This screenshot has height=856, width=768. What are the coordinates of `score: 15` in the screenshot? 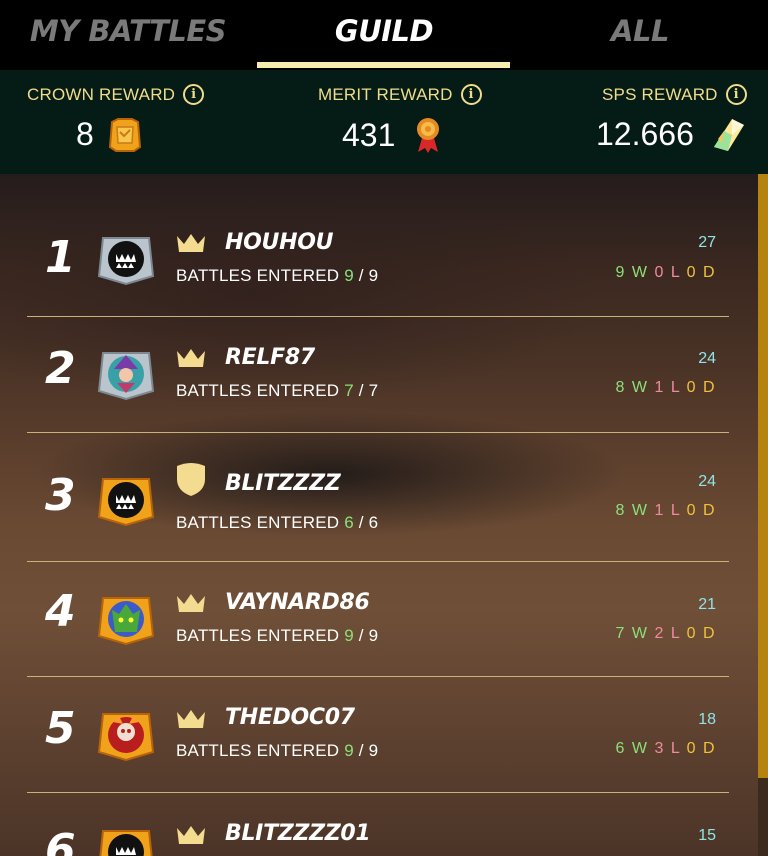 It's located at (707, 835).